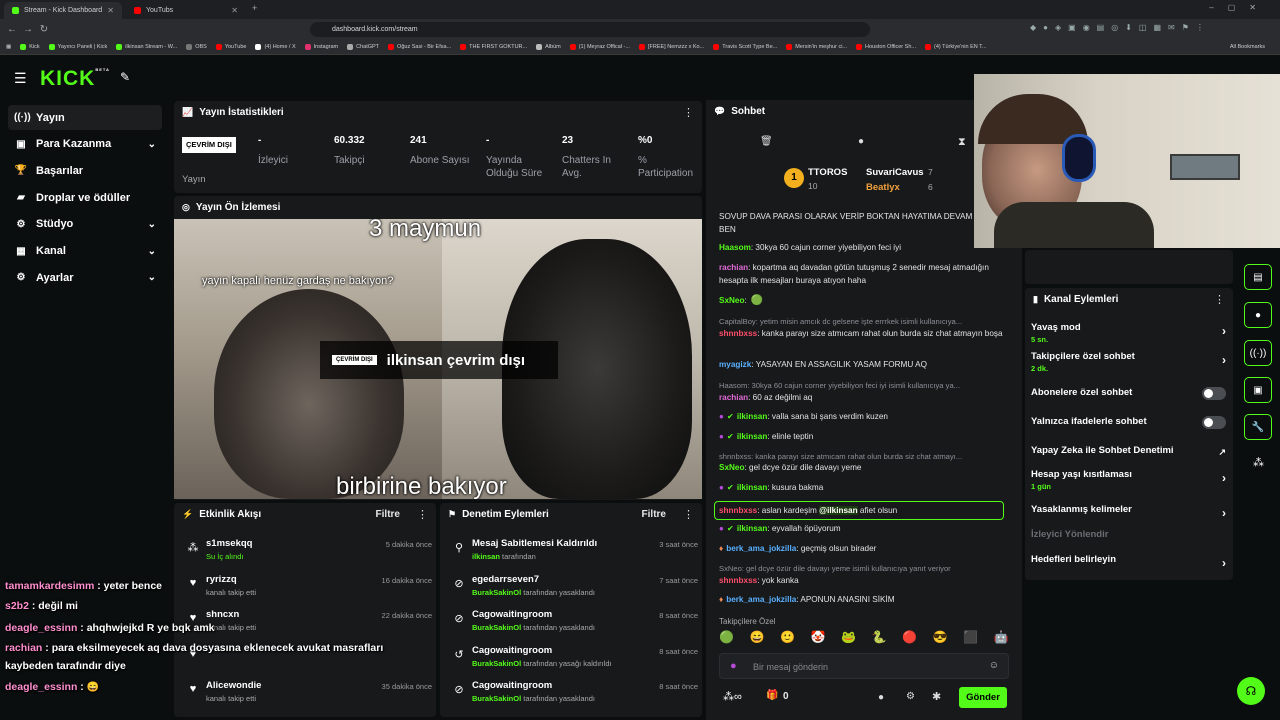 This screenshot has width=1280, height=720. Describe the element at coordinates (732, 696) in the screenshot. I see `channel-points-icon: ⁂∞` at that location.